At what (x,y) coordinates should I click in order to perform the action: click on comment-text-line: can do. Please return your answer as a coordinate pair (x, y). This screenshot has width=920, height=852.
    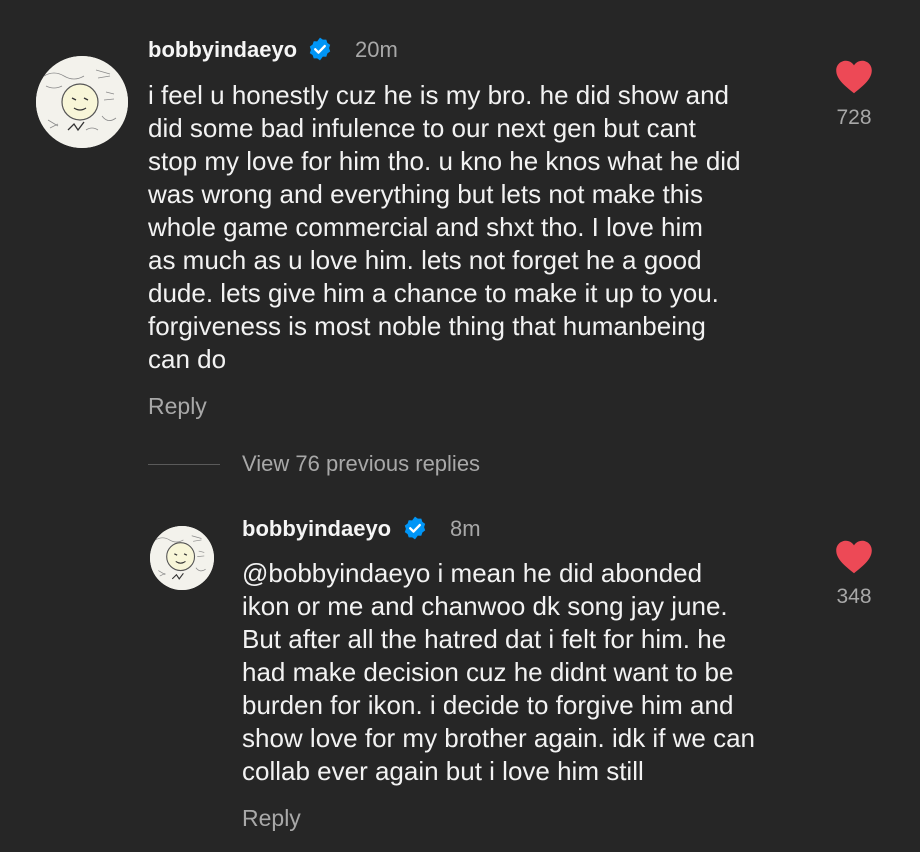
    Looking at the image, I should click on (187, 359).